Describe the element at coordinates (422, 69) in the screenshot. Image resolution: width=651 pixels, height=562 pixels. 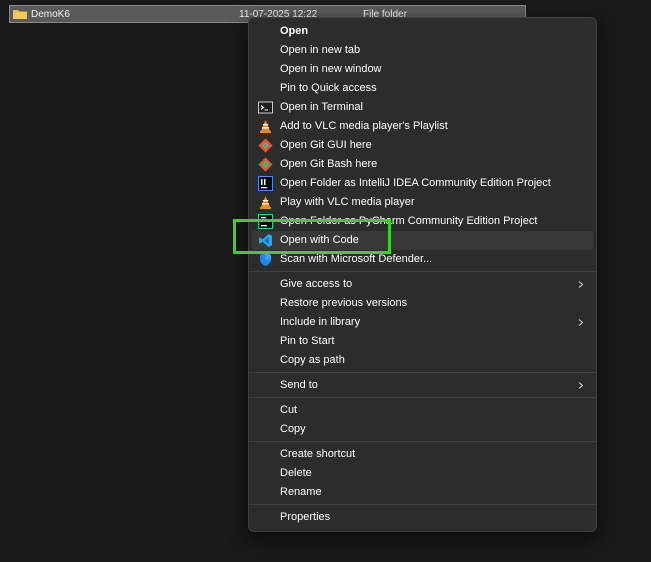
I see `menu-item-open-new-window: Open in new window` at that location.